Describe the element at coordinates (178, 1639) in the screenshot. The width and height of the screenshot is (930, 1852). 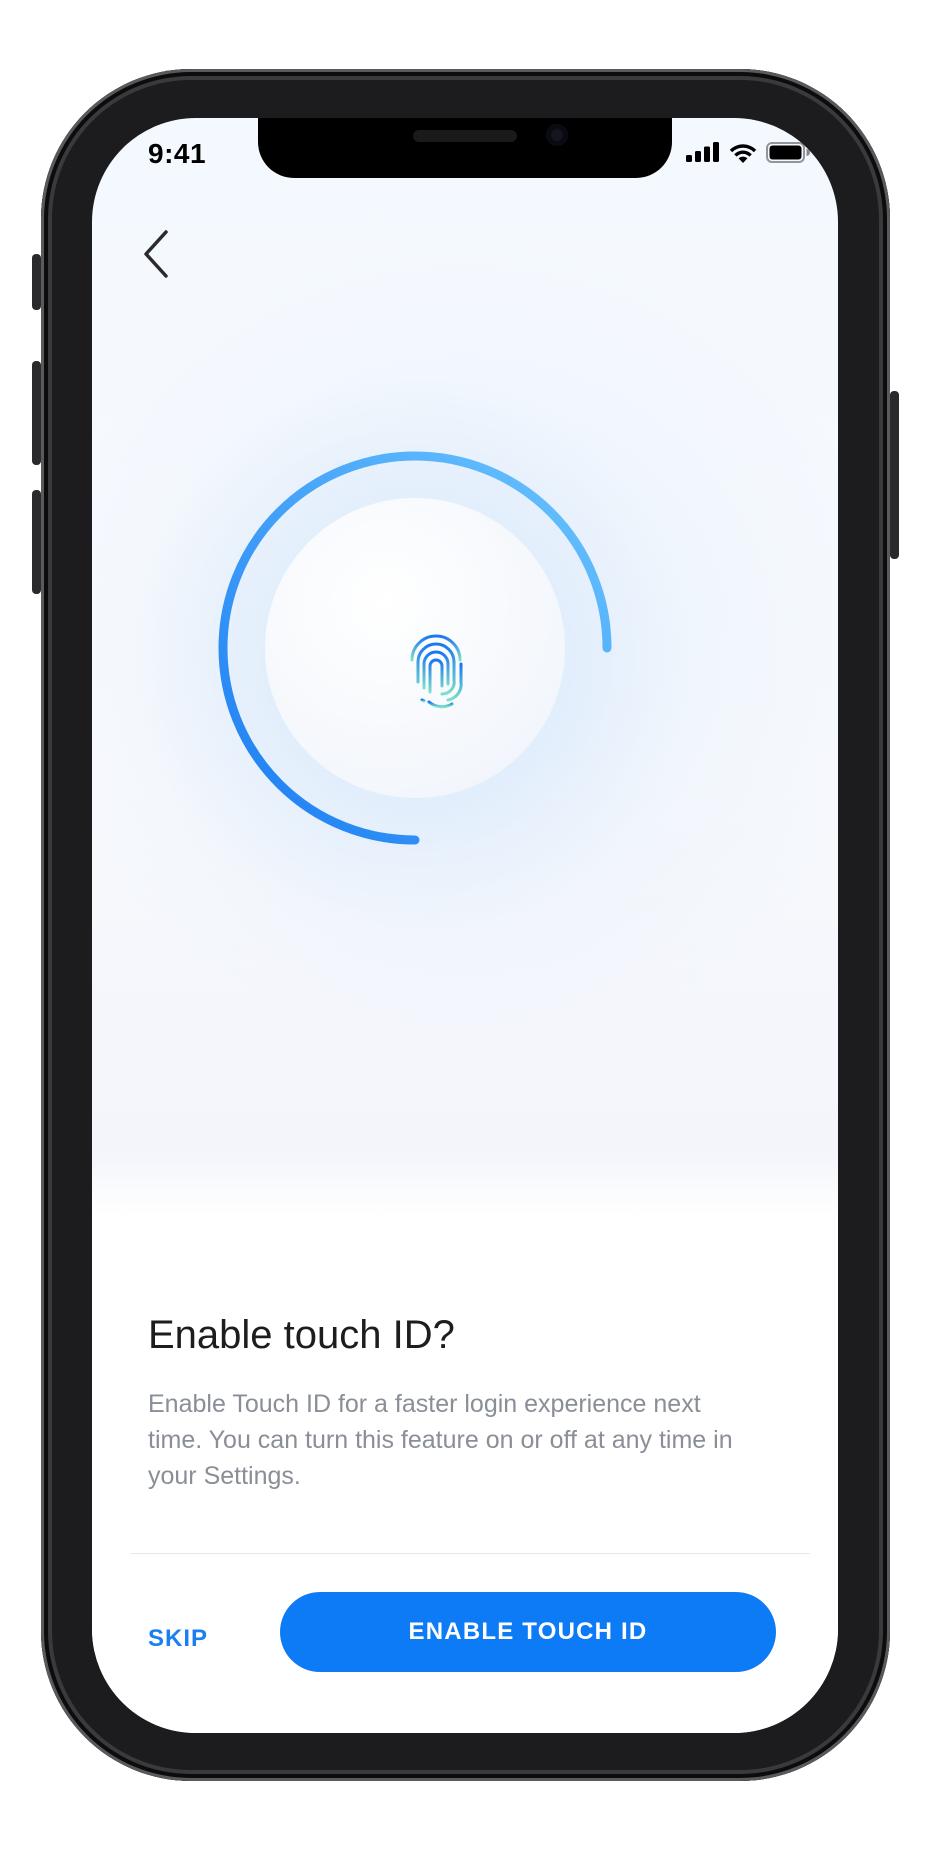
I see `skip-button: SKIP` at that location.